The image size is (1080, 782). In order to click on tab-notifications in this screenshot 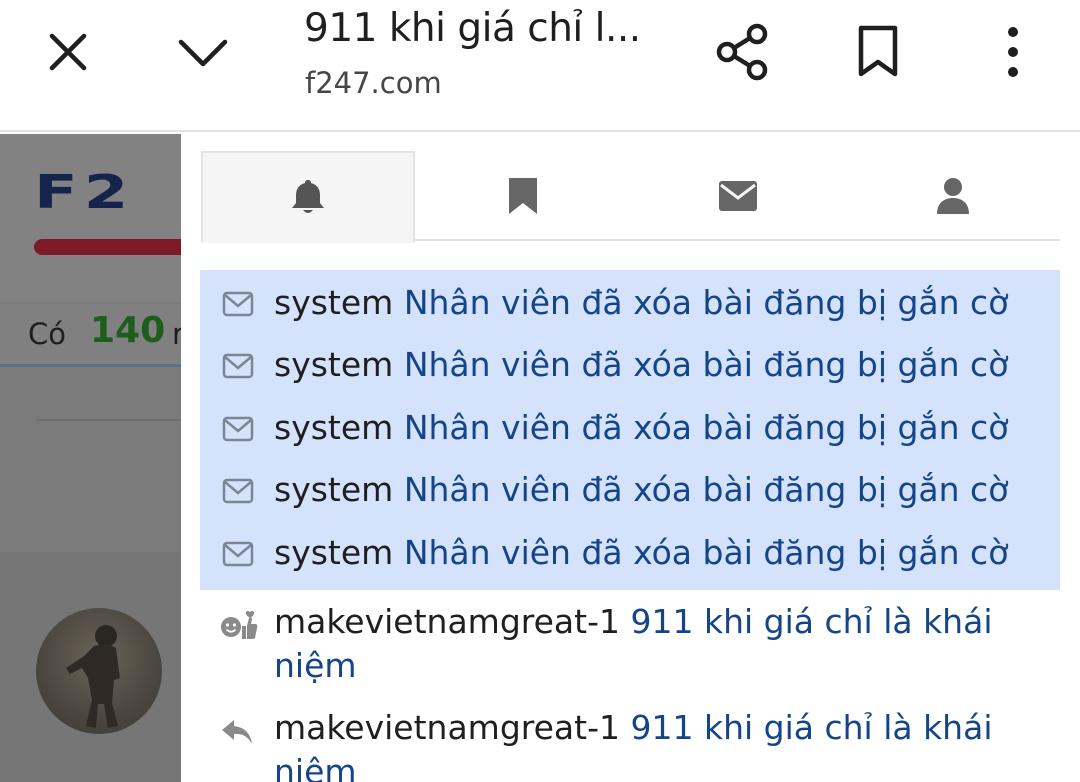, I will do `click(308, 197)`.